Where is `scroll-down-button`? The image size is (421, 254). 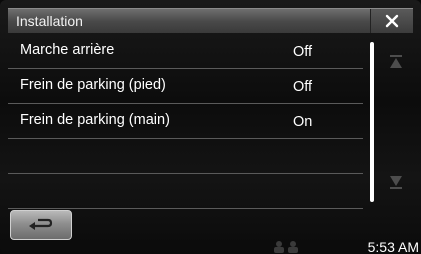
scroll-down-button is located at coordinates (396, 182).